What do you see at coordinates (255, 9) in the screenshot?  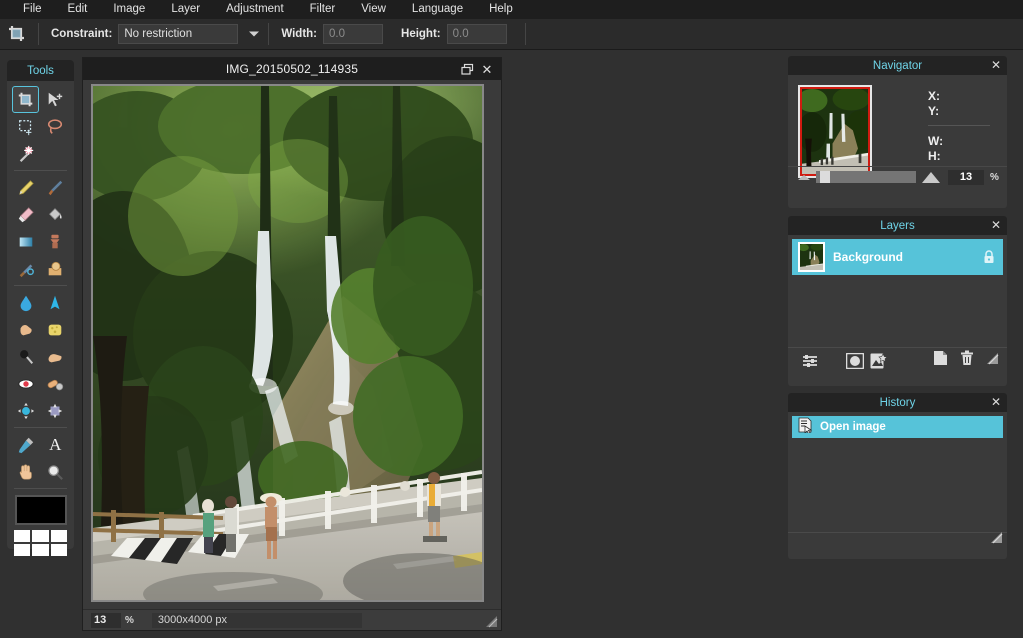 I see `menu-item-adjustment: Adjustment` at bounding box center [255, 9].